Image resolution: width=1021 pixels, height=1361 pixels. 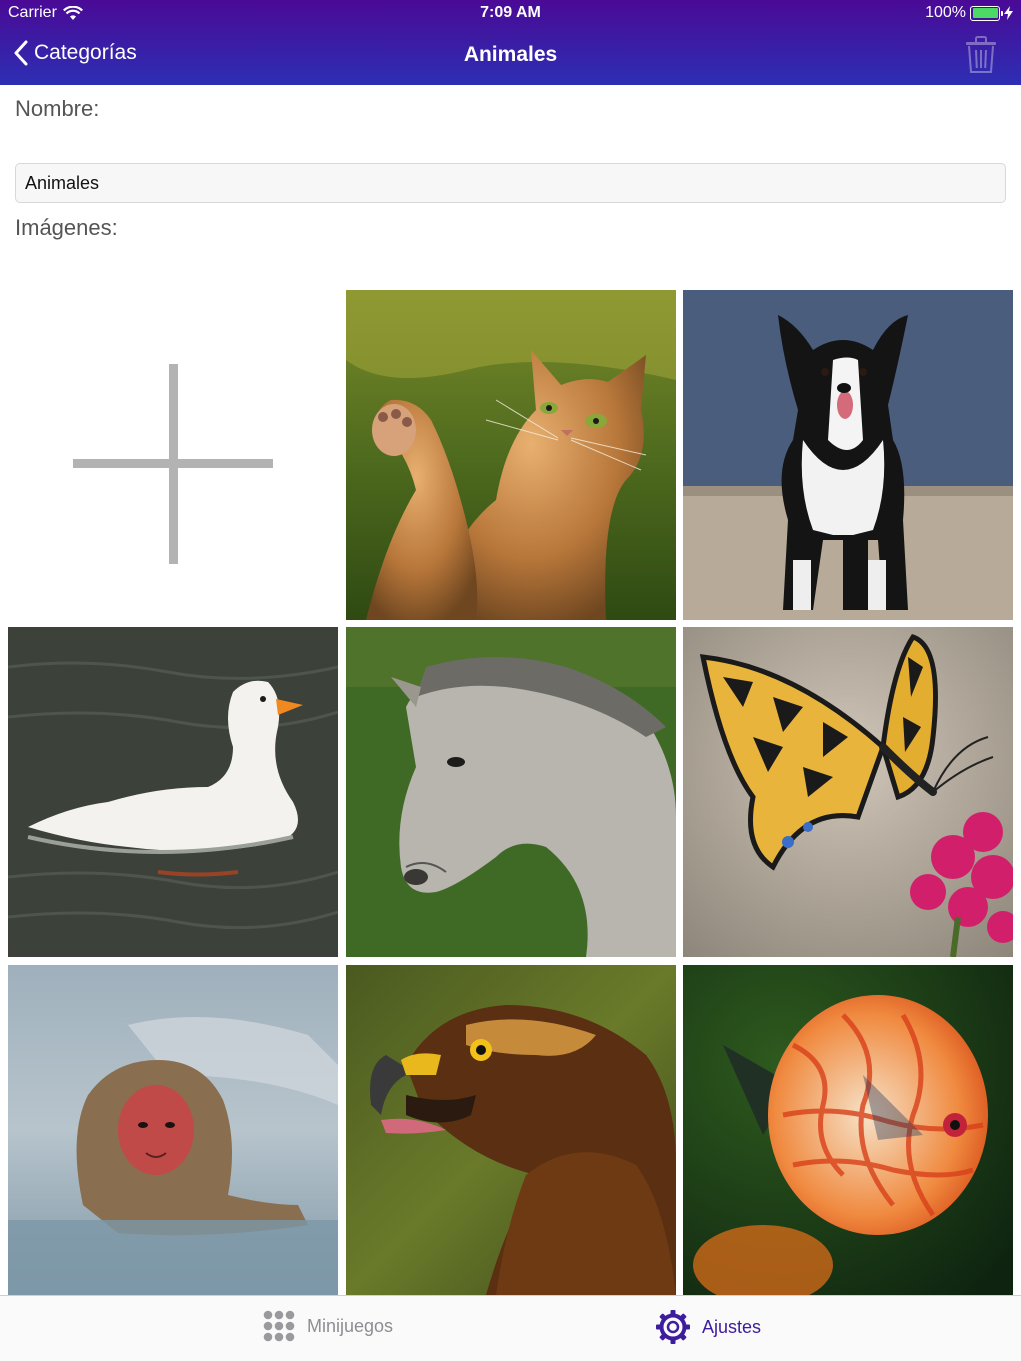 I want to click on images-label: Imágenes:, so click(x=66, y=227).